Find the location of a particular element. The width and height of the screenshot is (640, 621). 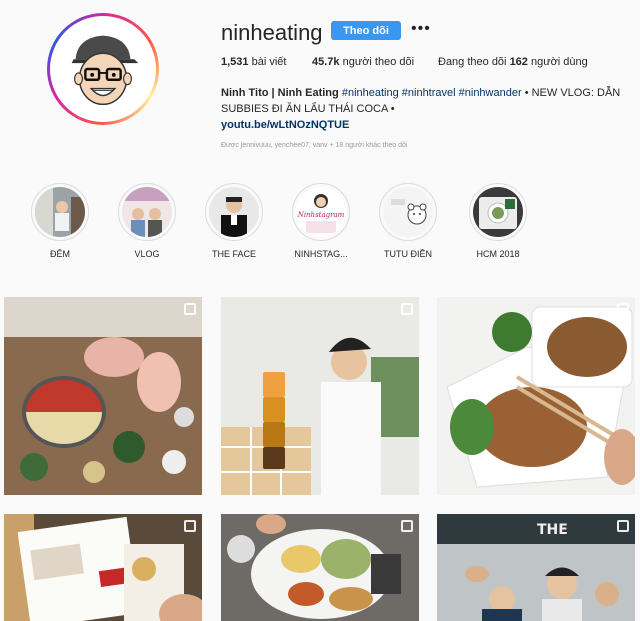

svg-text: Ninhstagram is located at coordinates (321, 215).